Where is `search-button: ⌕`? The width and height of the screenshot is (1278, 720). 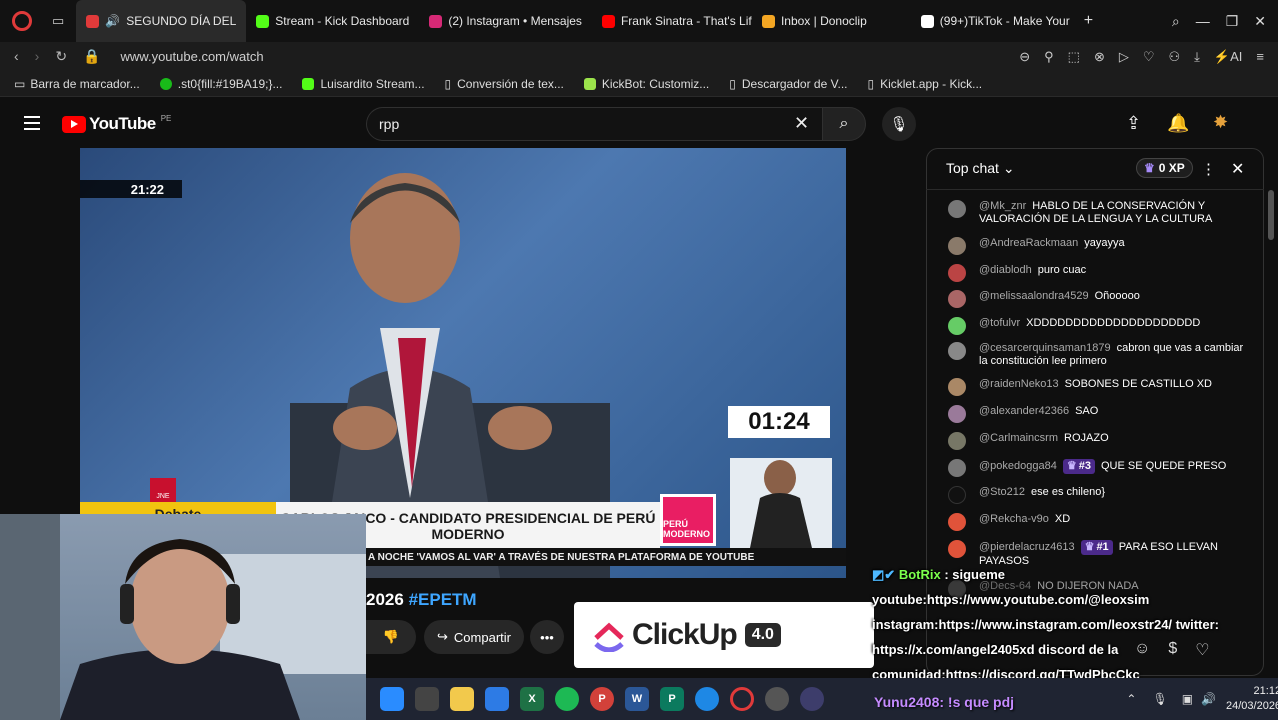
search-button: ⌕ is located at coordinates (844, 124).